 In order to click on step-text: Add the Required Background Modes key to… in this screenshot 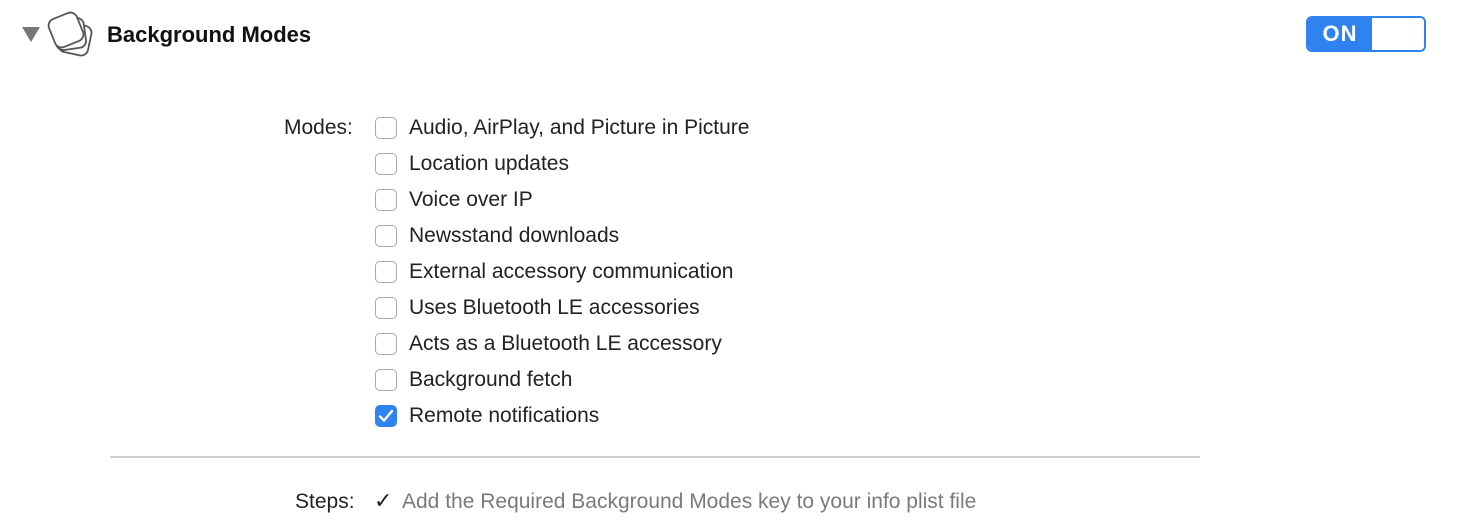, I will do `click(689, 501)`.